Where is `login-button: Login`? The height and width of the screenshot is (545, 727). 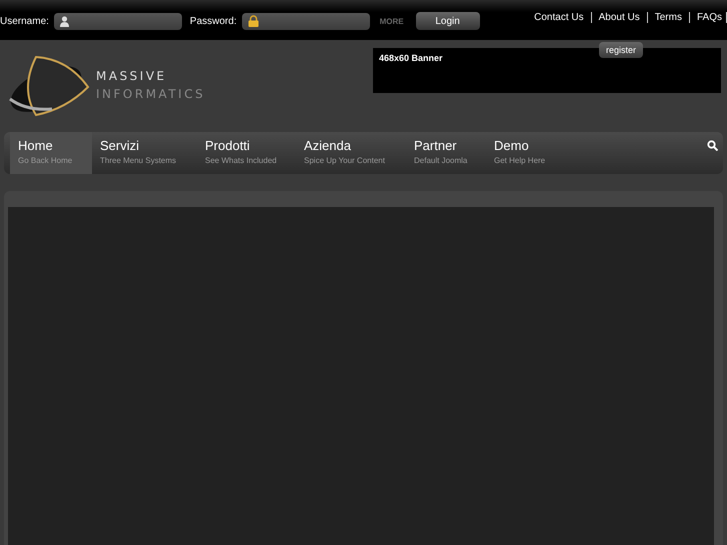
login-button: Login is located at coordinates (448, 21).